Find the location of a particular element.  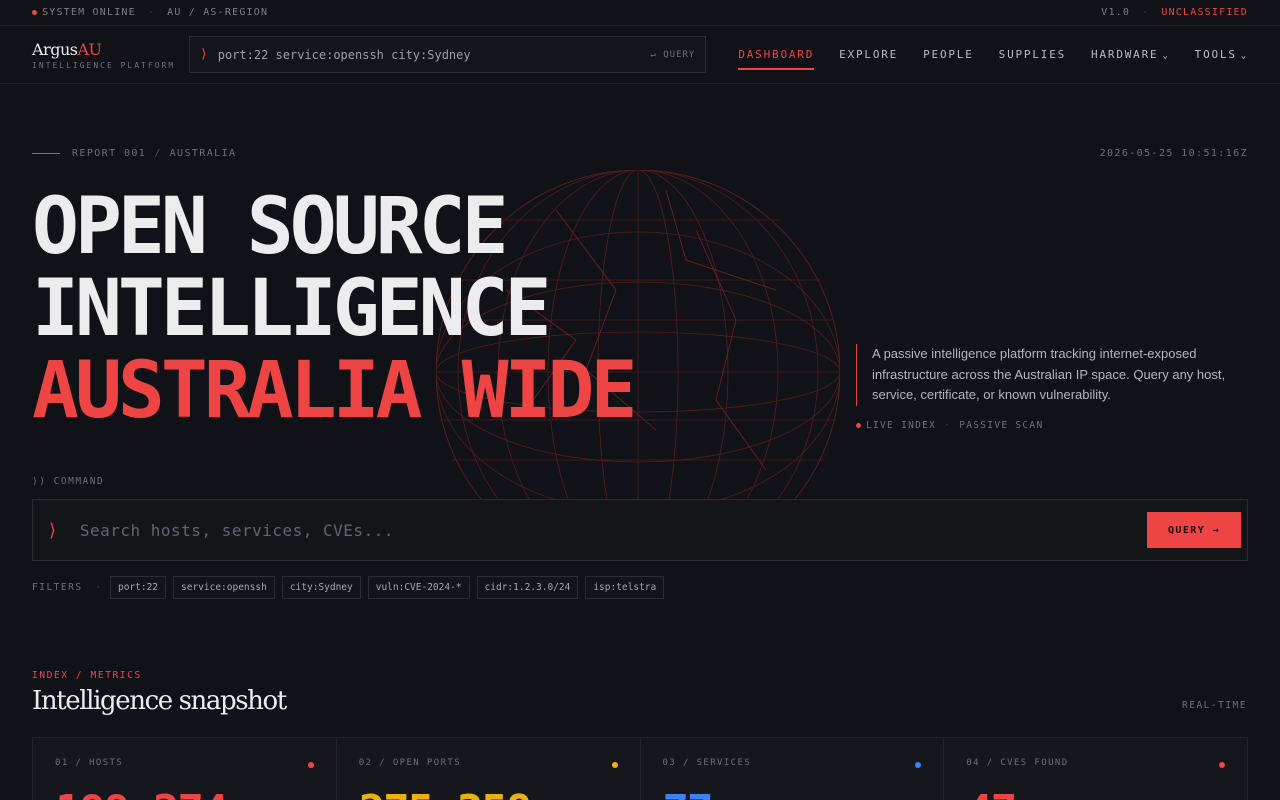

filter-chip: vuln:CVE-2024-* is located at coordinates (418, 587).